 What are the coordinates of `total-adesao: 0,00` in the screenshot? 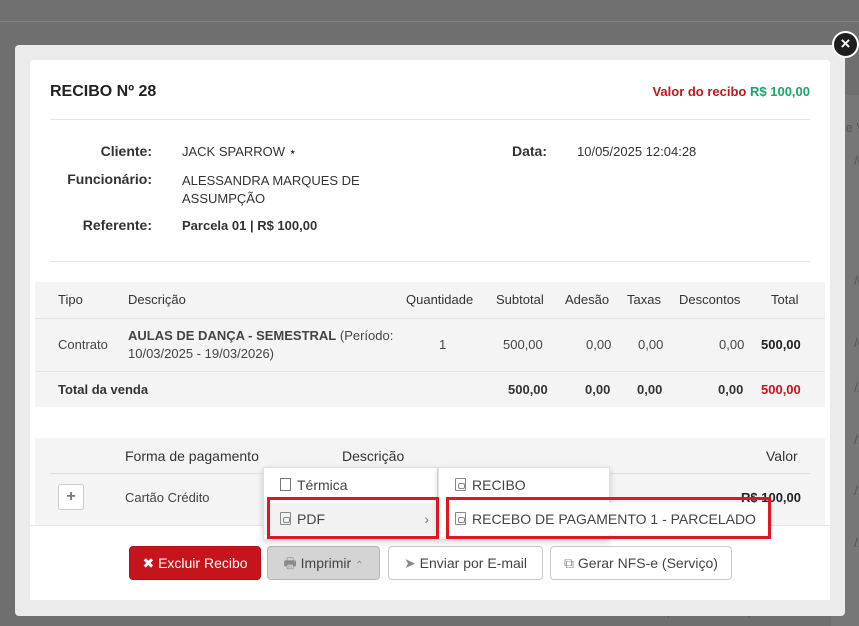 It's located at (598, 389).